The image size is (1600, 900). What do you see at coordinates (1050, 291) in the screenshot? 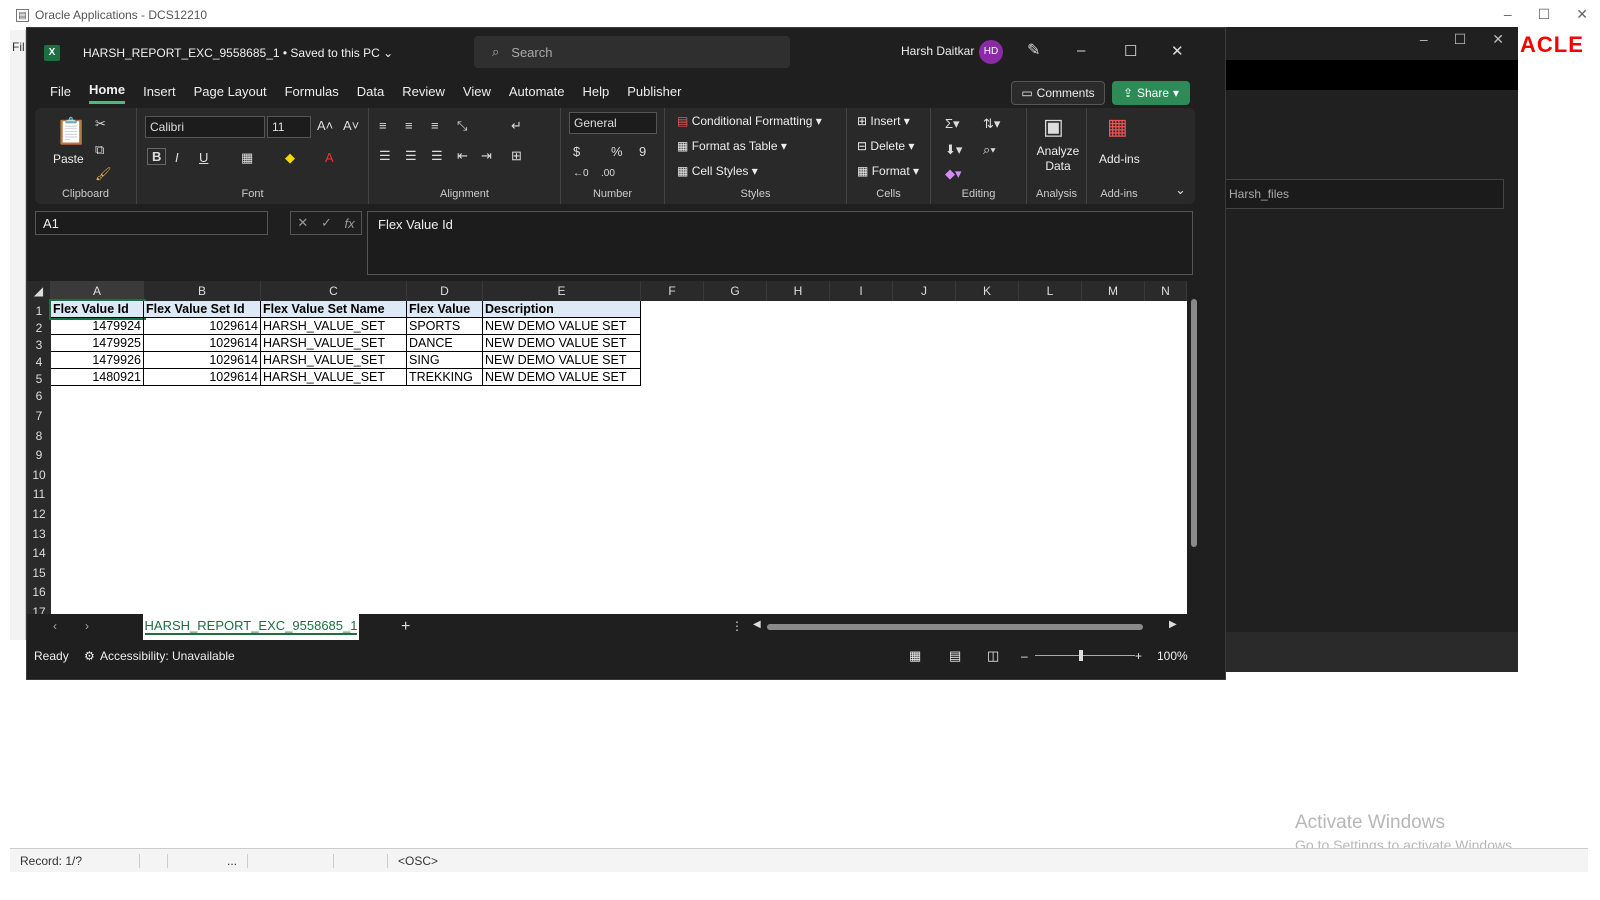
I see `column-header: L` at bounding box center [1050, 291].